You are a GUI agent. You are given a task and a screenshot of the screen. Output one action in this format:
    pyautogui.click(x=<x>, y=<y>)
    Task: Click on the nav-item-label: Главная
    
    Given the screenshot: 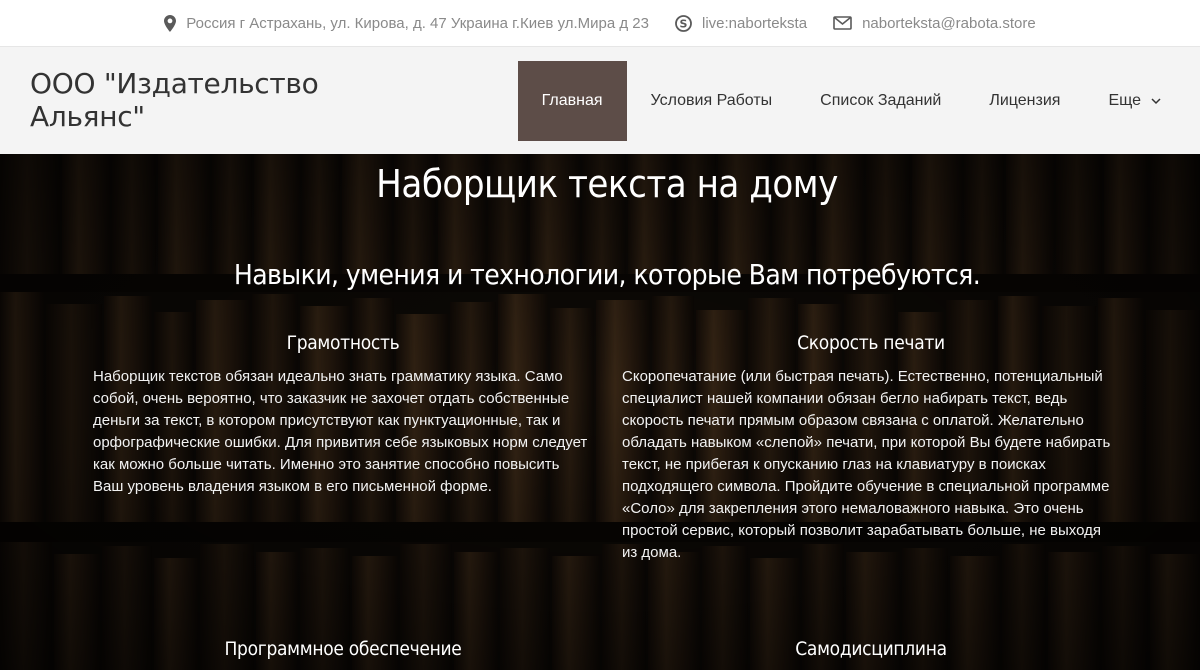 What is the action you would take?
    pyautogui.click(x=572, y=100)
    